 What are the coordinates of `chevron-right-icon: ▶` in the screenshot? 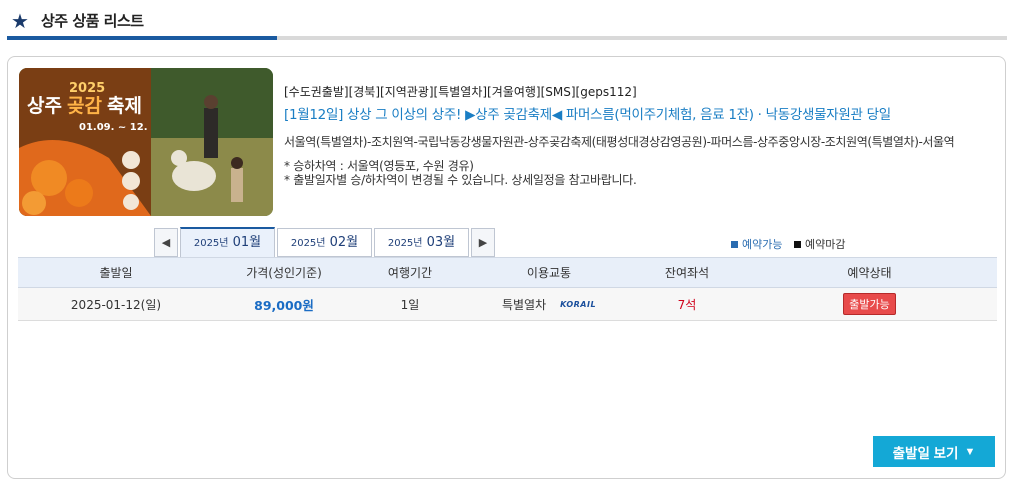 It's located at (483, 242).